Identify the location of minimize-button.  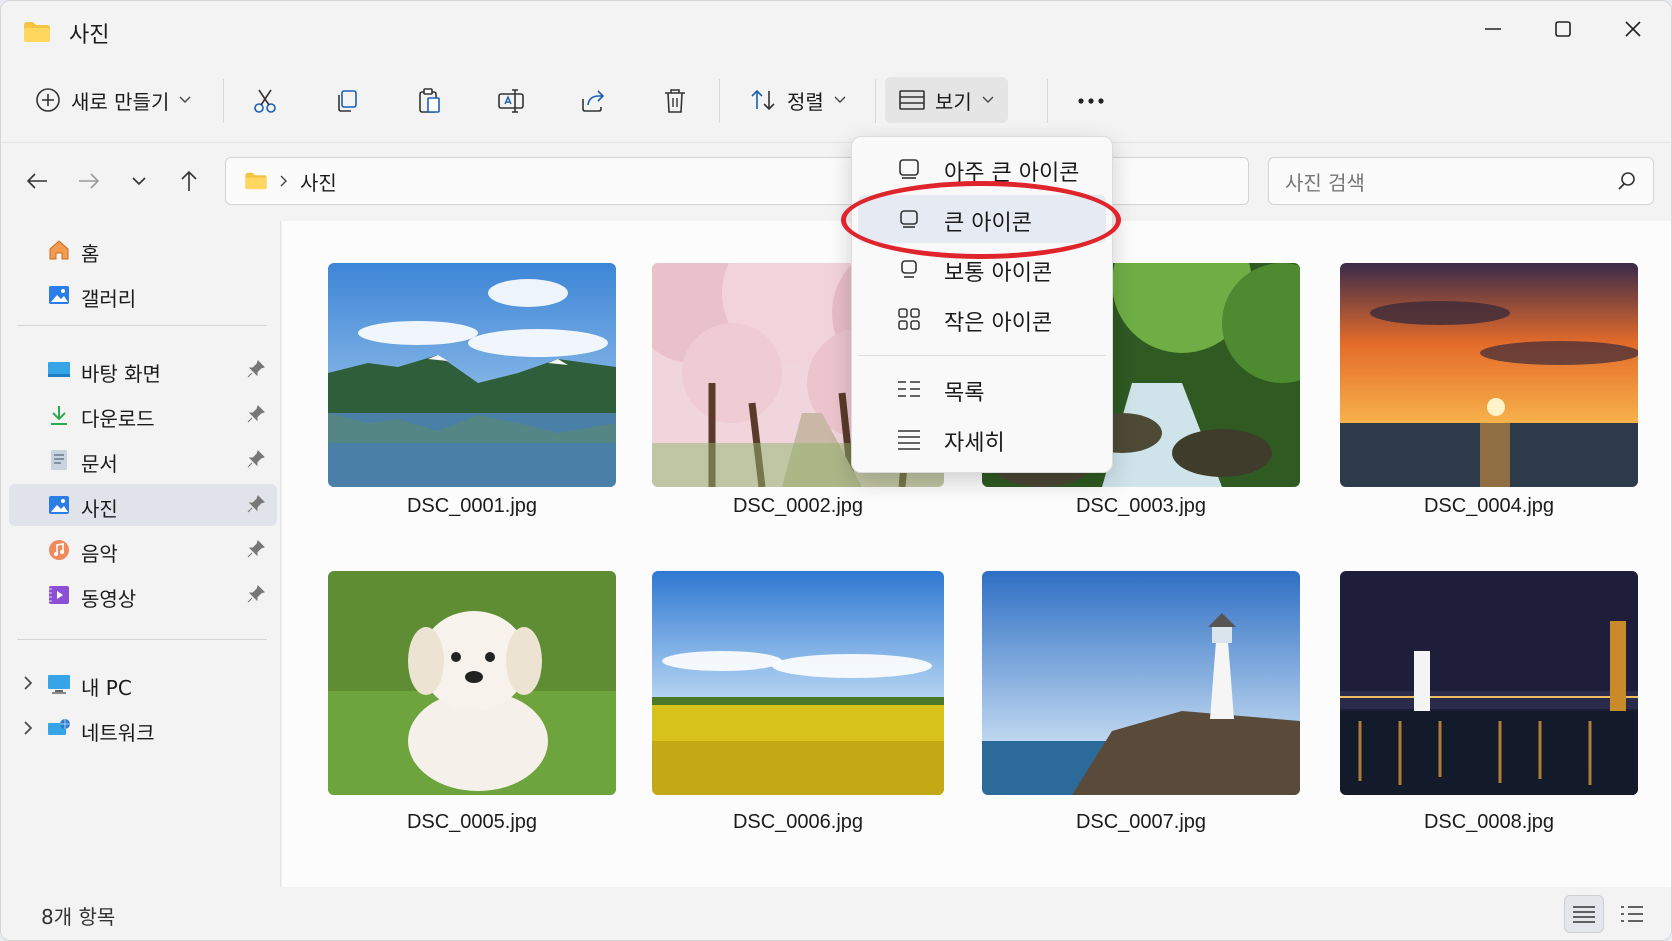
(1493, 29).